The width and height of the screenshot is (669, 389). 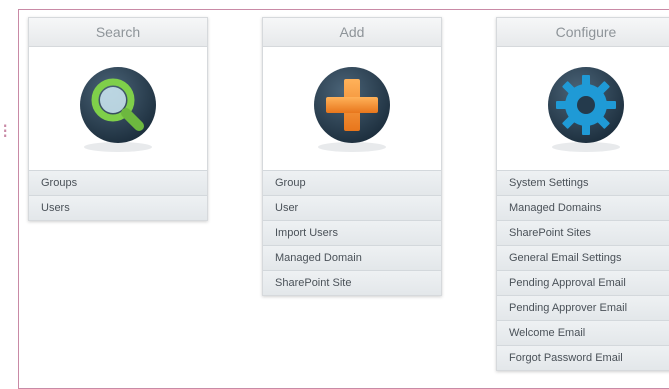 I want to click on plus-icon, so click(x=352, y=109).